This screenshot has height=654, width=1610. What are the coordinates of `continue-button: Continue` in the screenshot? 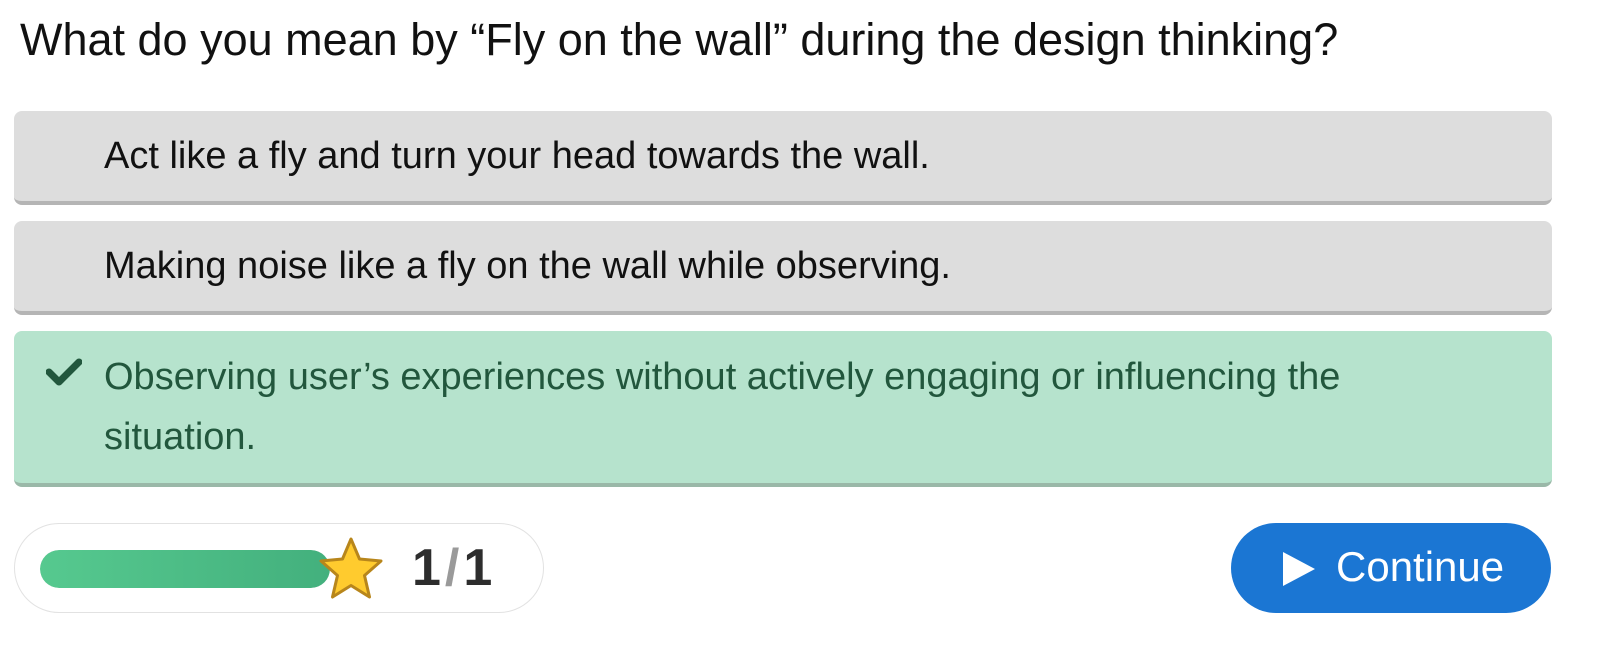 It's located at (1391, 568).